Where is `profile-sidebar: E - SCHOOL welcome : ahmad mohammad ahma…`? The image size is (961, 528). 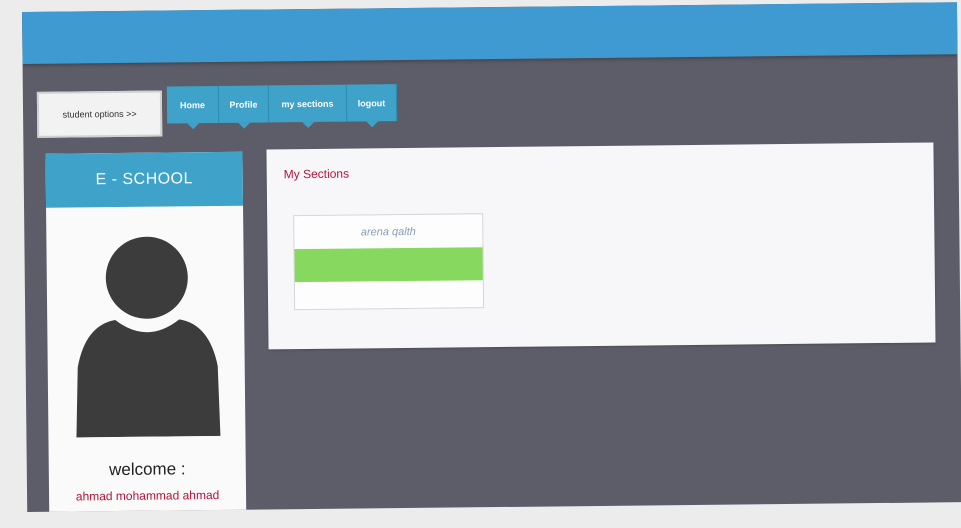 profile-sidebar: E - SCHOOL welcome : ahmad mohammad ahma… is located at coordinates (146, 331).